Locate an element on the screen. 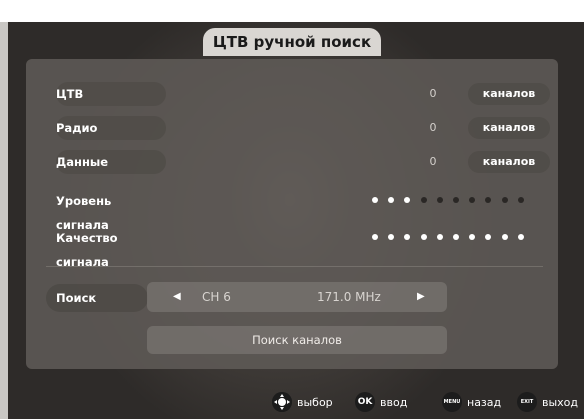 This screenshot has width=584, height=419. exit-icon: EXIT is located at coordinates (527, 402).